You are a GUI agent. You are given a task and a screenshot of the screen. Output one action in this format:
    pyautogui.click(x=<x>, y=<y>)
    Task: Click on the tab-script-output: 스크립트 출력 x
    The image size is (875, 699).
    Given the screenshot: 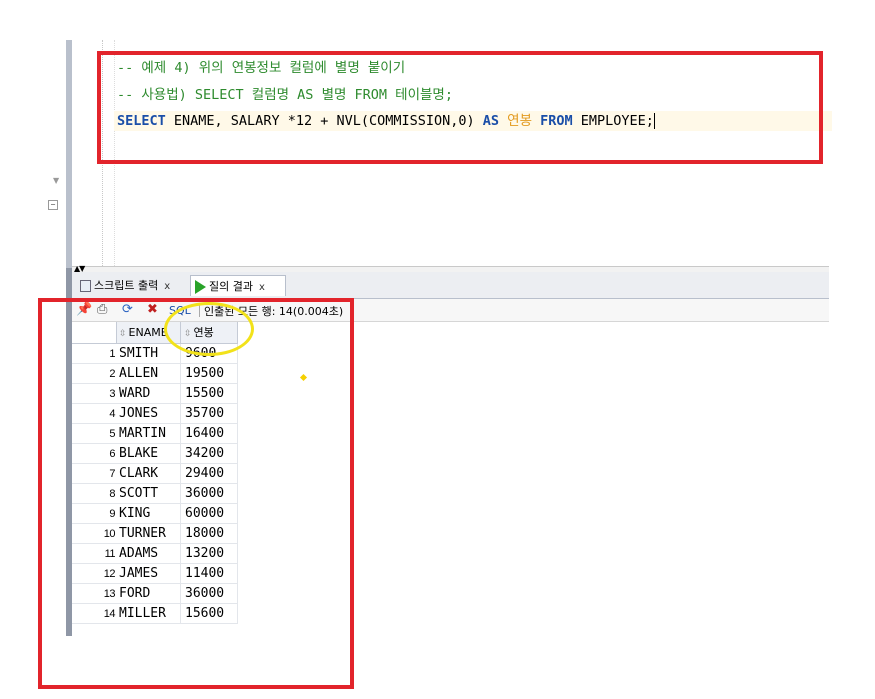 What is the action you would take?
    pyautogui.click(x=132, y=285)
    